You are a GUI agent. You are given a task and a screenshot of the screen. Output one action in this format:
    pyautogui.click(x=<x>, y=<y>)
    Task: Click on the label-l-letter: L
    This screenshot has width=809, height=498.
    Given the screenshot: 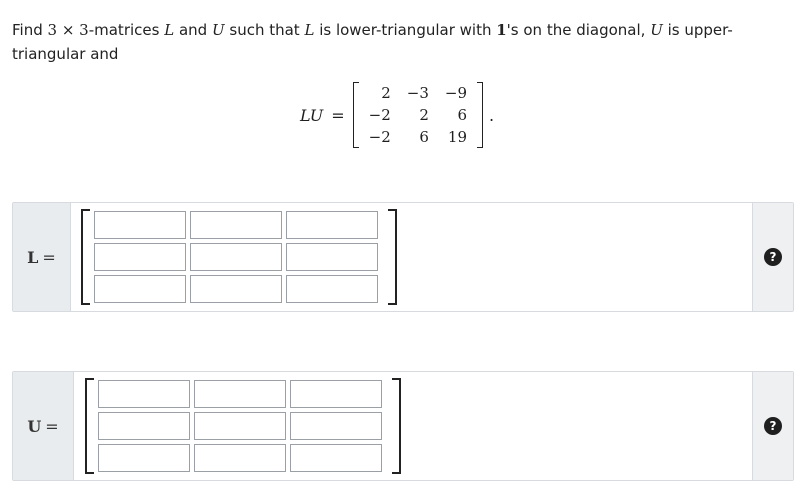 What is the action you would take?
    pyautogui.click(x=33, y=257)
    